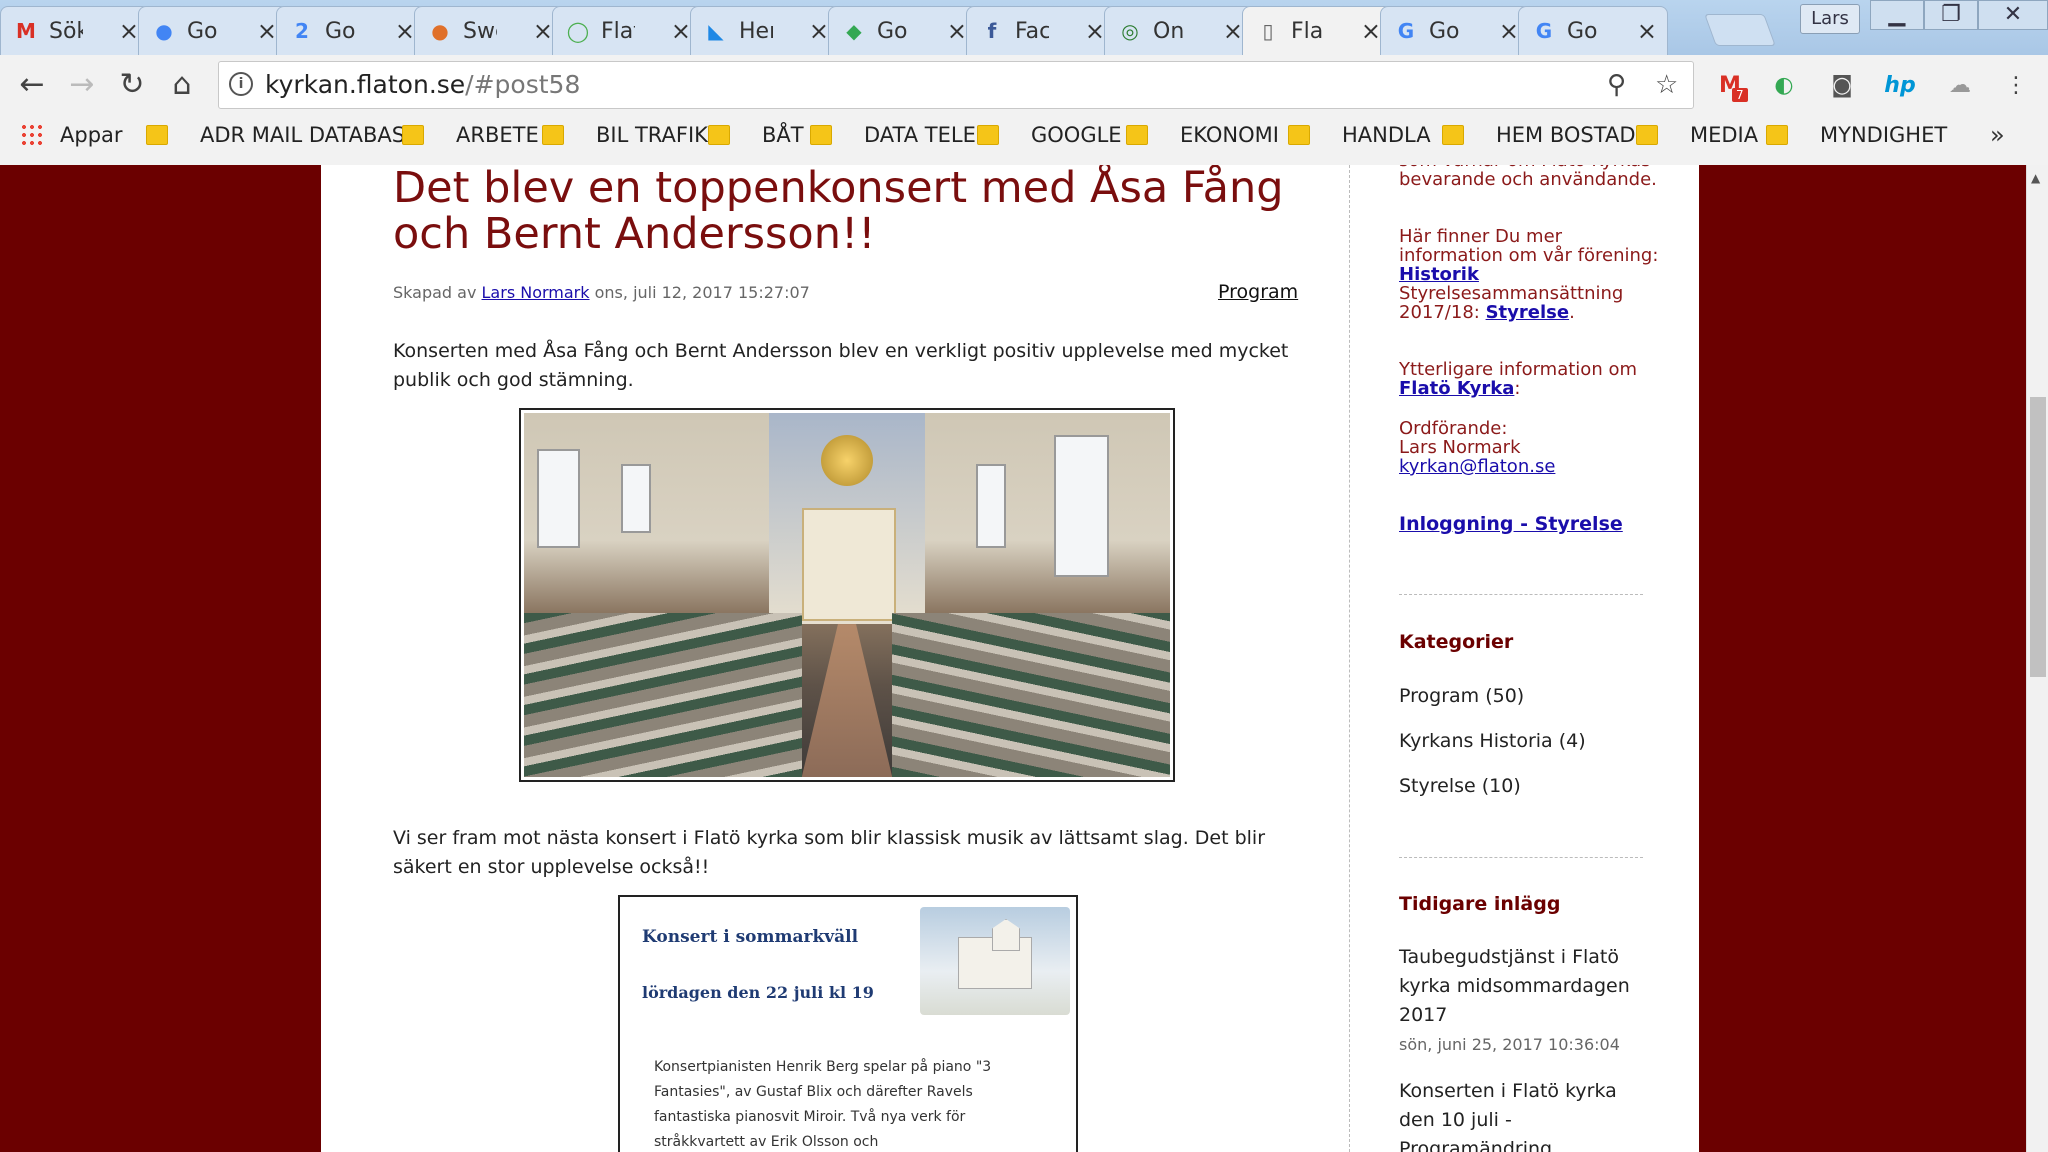 This screenshot has width=2048, height=1152. What do you see at coordinates (1317, 30) in the screenshot?
I see `browser-tab: ▯ Fla ×` at bounding box center [1317, 30].